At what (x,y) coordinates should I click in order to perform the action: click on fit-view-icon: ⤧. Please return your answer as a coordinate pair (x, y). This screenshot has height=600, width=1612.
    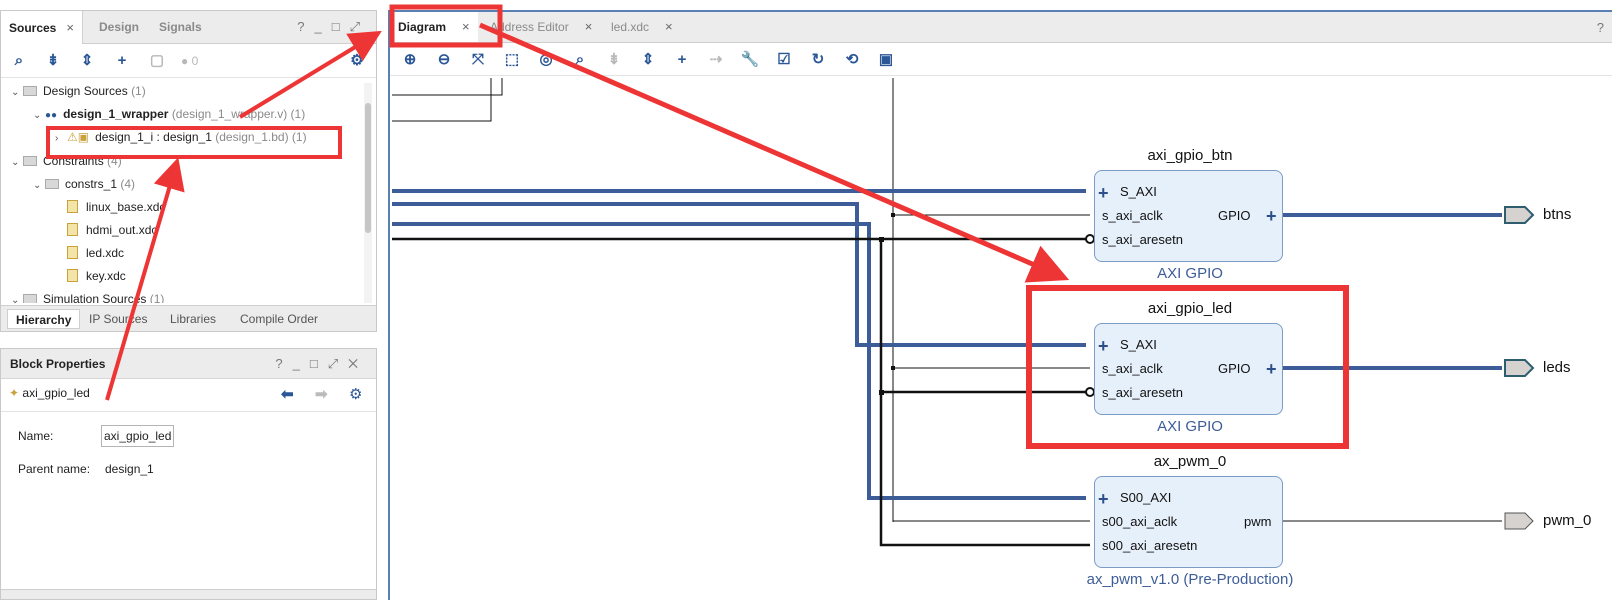
    Looking at the image, I should click on (478, 60).